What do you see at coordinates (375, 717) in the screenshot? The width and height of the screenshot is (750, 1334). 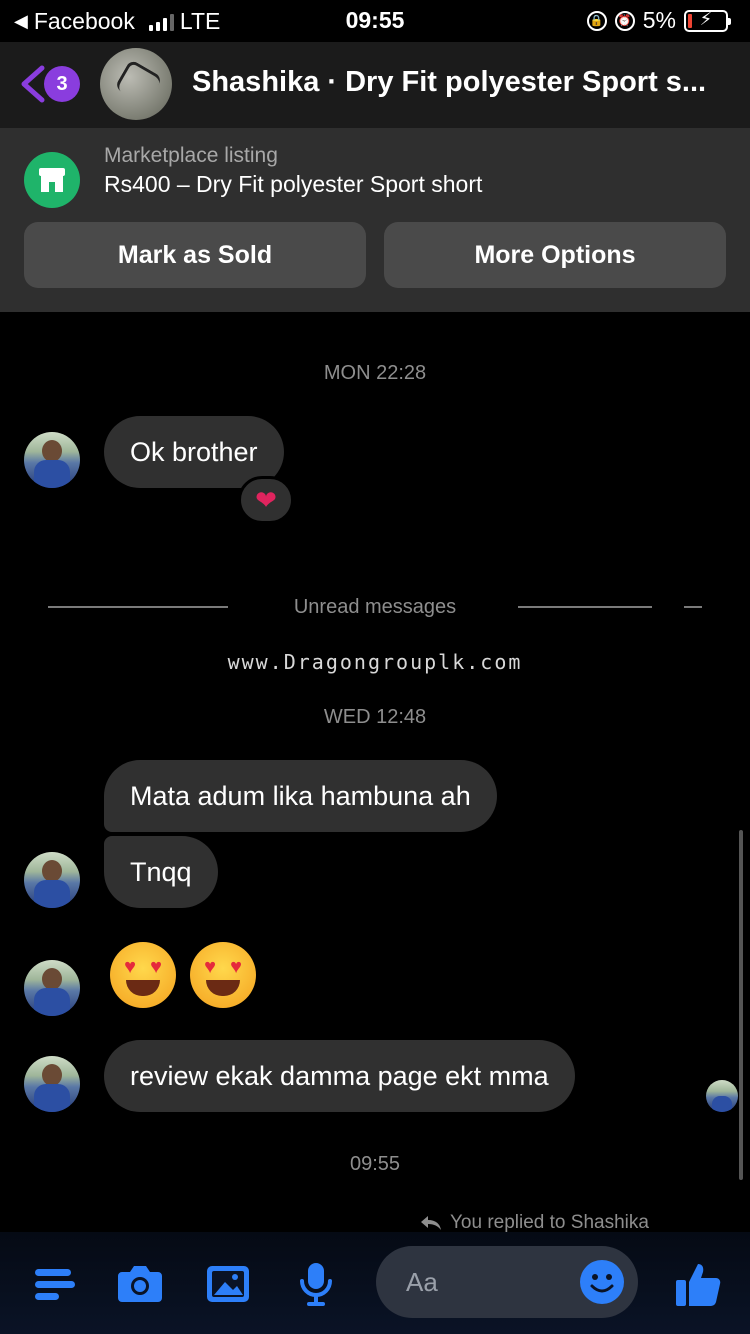 I see `message-timestamp: WED 12:48` at bounding box center [375, 717].